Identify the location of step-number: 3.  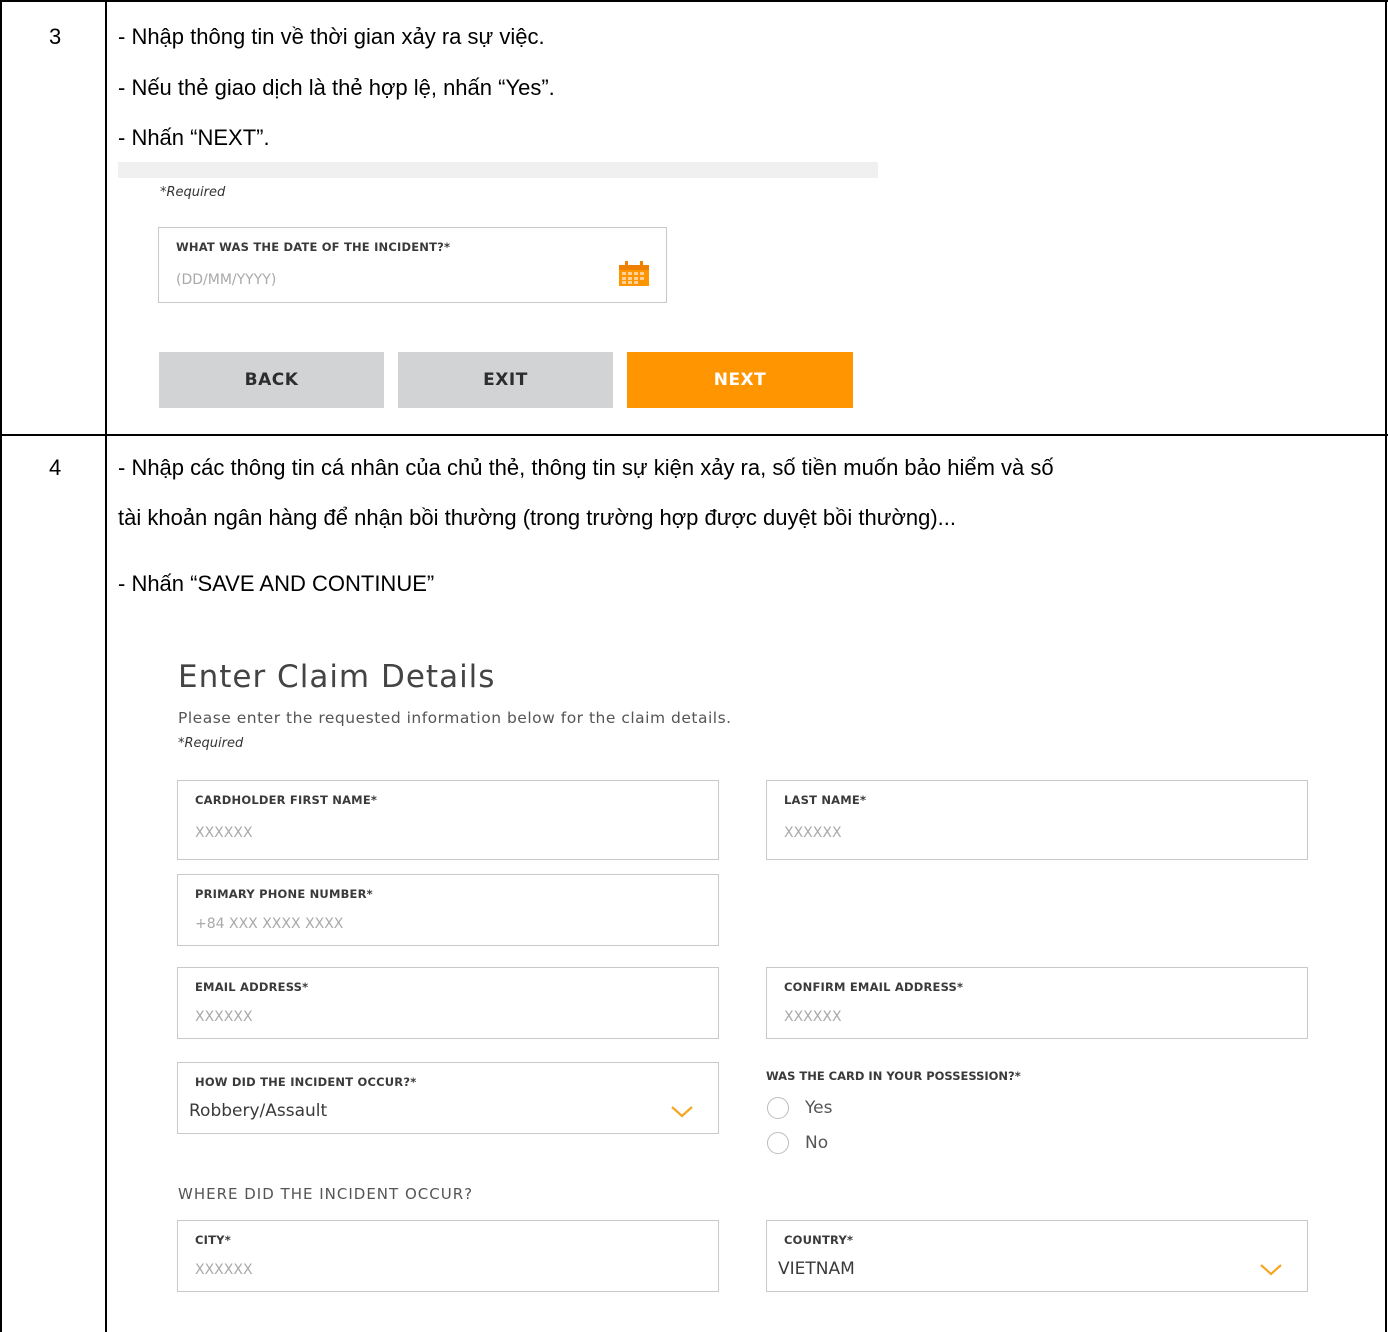
(55, 36).